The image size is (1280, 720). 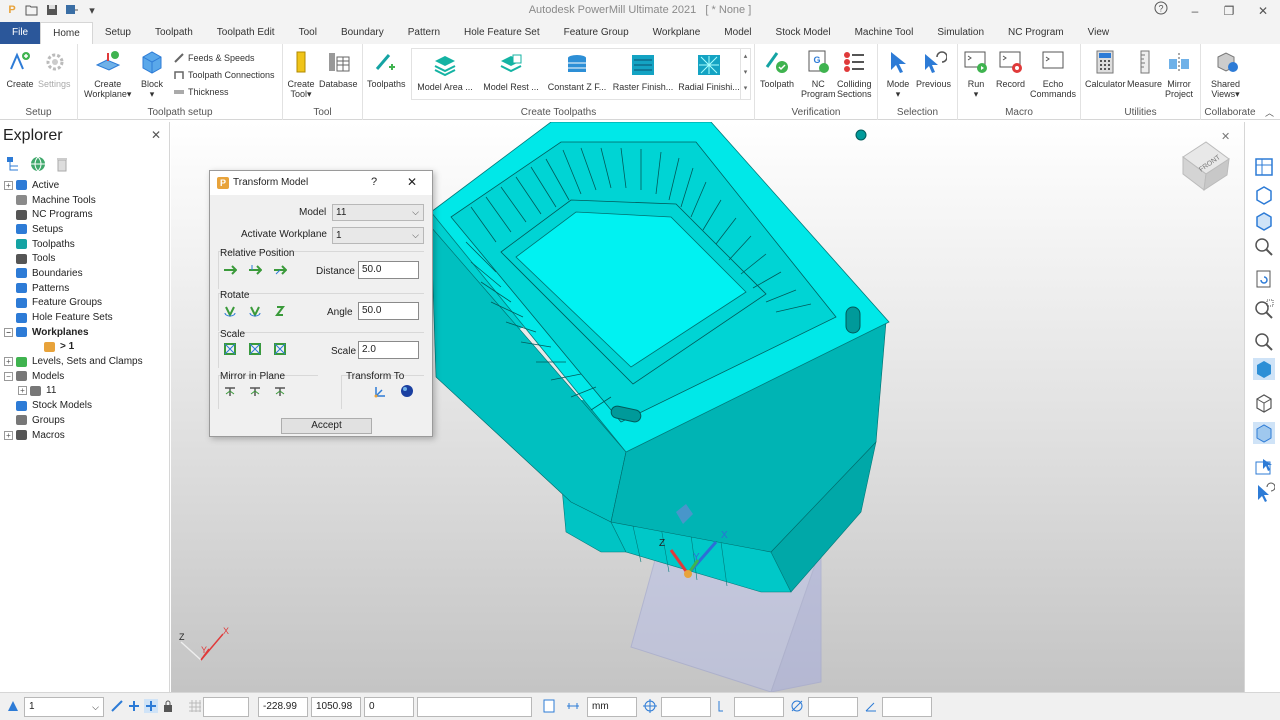 I want to click on tab-feature-group: Feature Group, so click(x=596, y=33).